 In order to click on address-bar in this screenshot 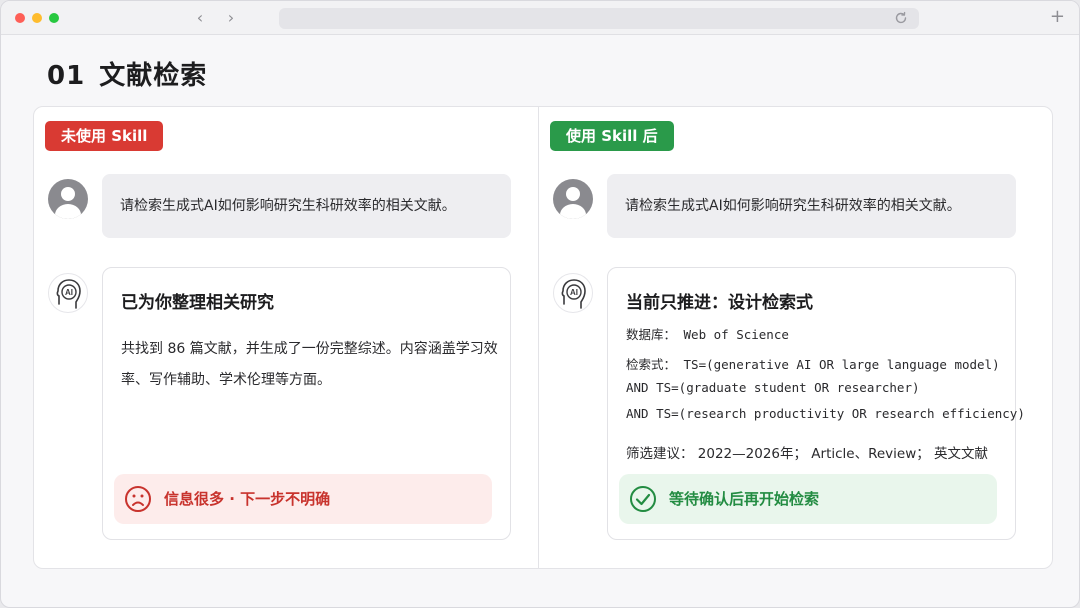, I will do `click(599, 18)`.